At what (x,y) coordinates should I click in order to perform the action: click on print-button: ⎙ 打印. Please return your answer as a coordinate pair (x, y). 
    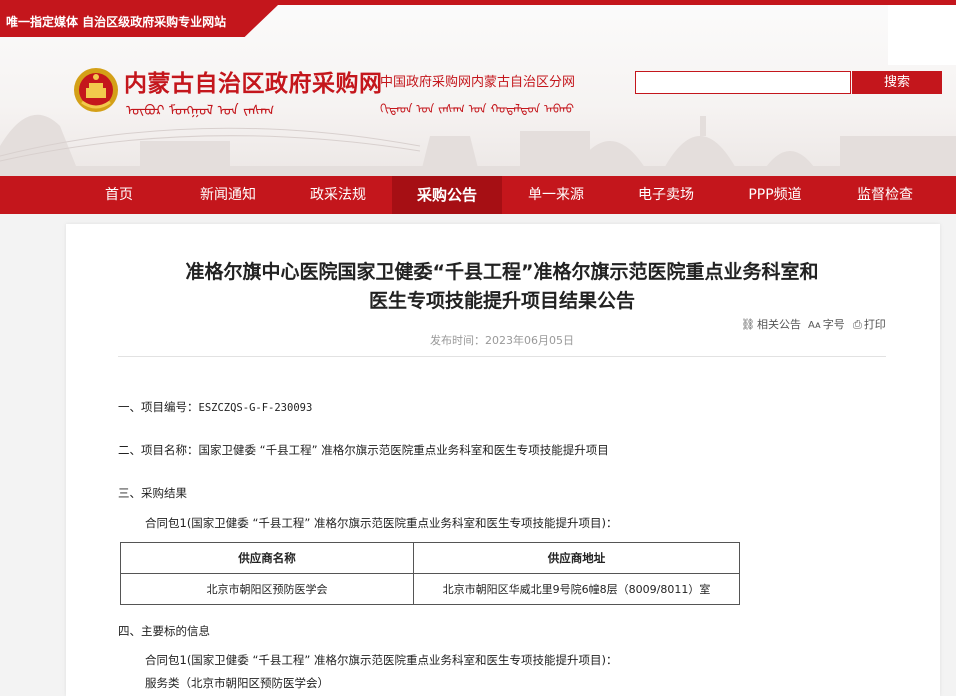
    Looking at the image, I should click on (869, 324).